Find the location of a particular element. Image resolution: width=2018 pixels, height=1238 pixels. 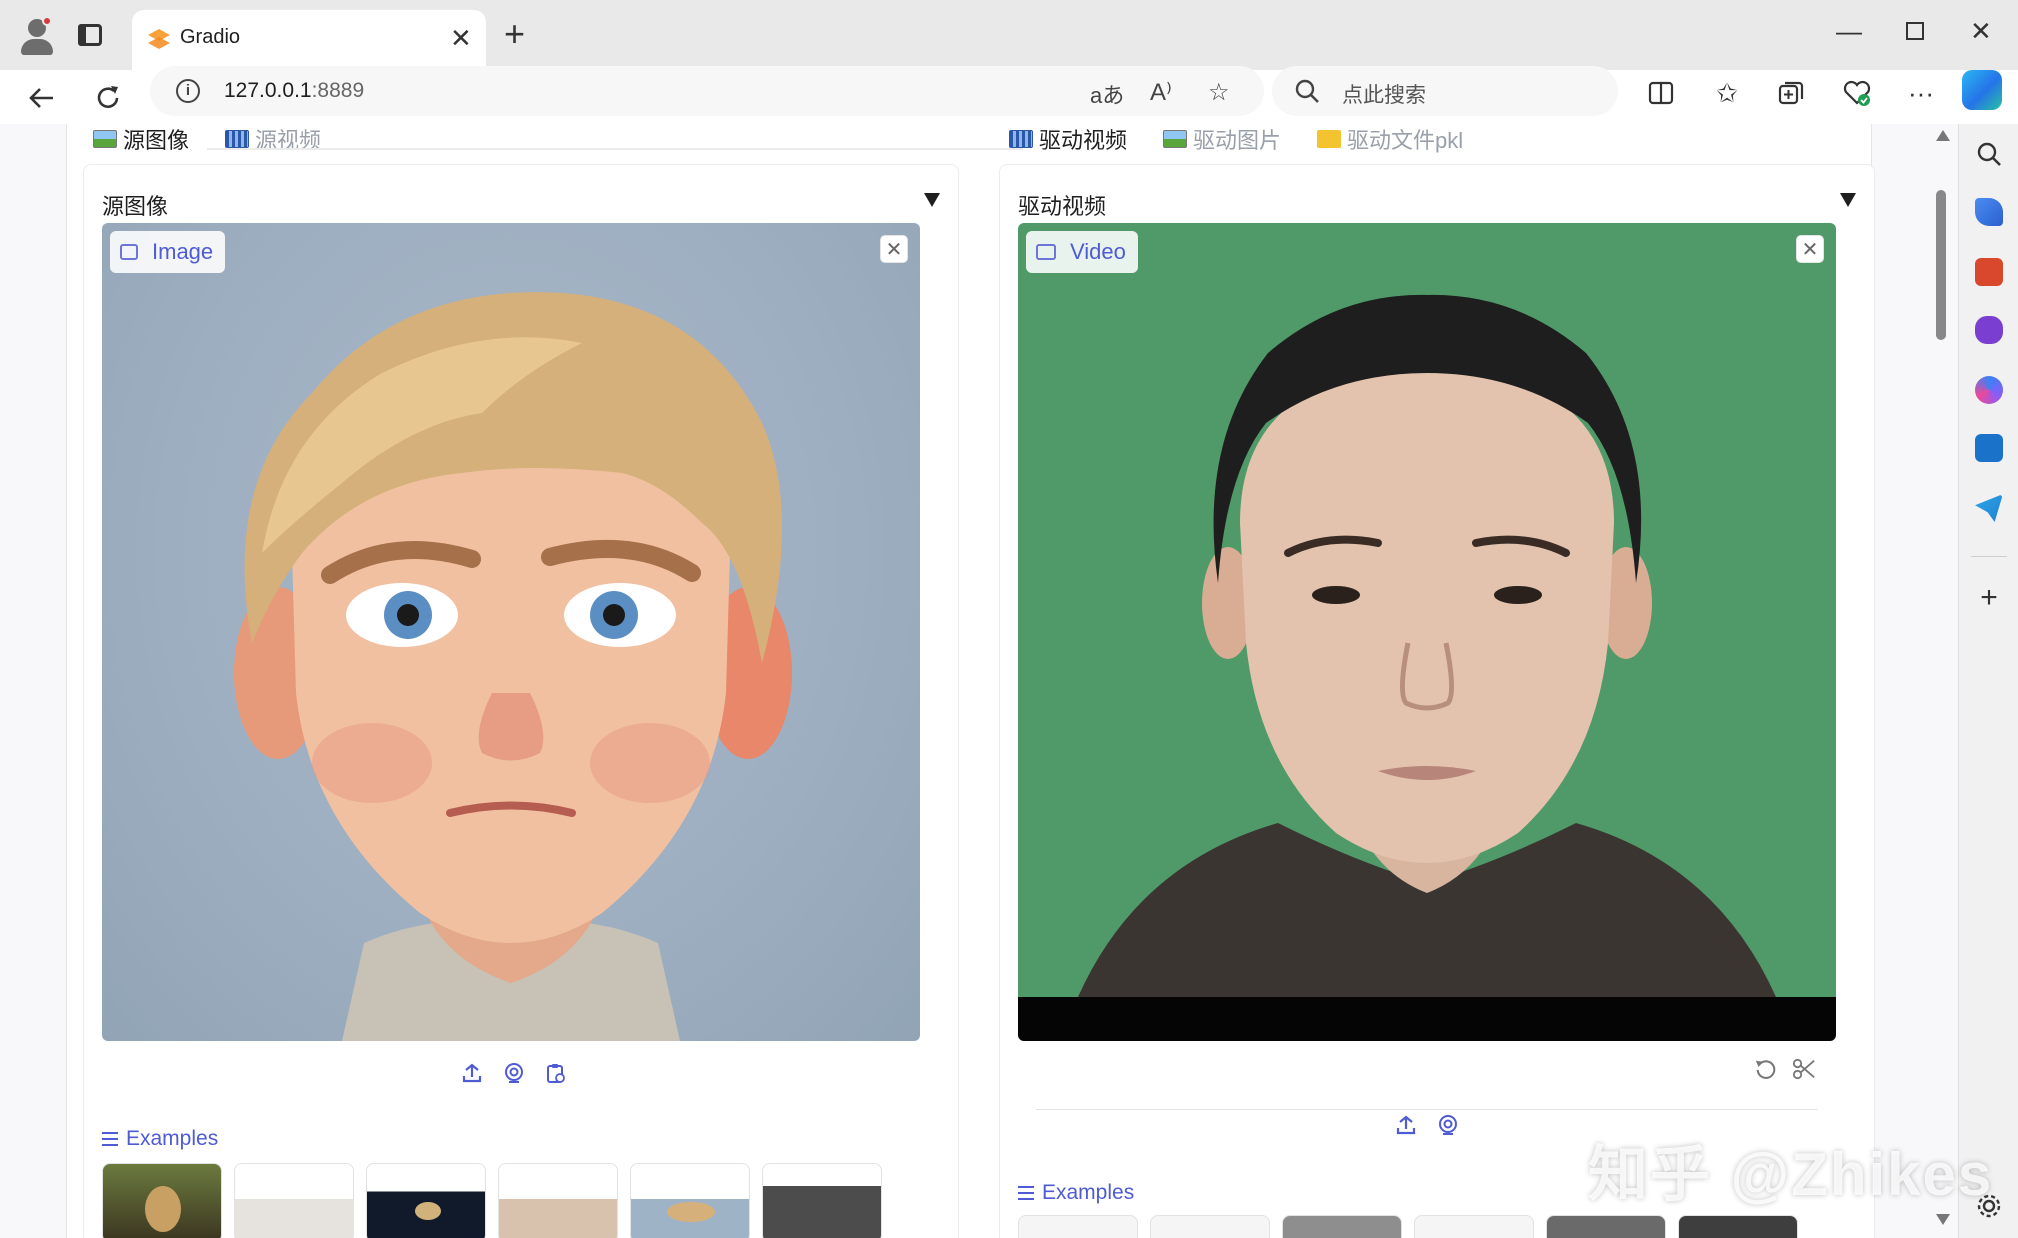

tab-driving-pkl: 驱动文件pkl is located at coordinates (1390, 139).